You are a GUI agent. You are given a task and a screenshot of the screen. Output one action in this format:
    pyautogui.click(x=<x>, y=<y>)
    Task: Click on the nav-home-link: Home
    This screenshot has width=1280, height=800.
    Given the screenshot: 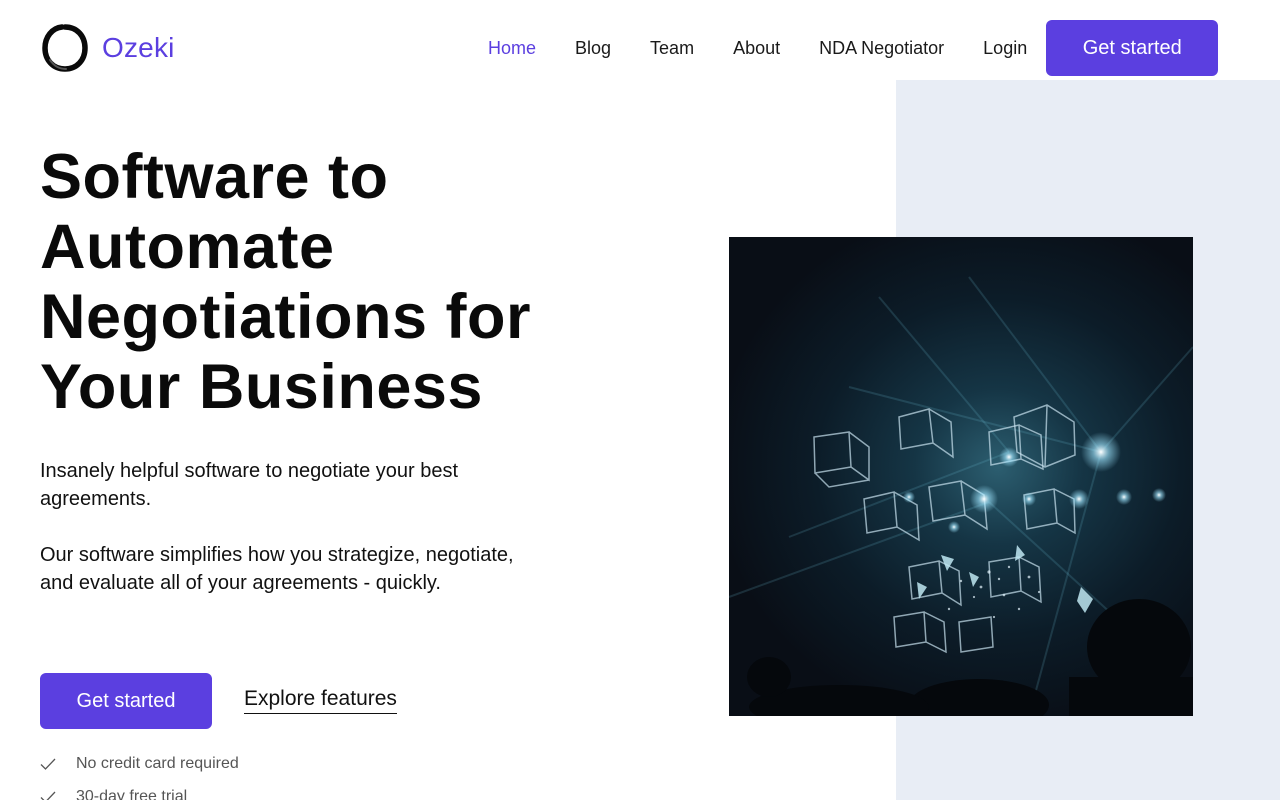 What is the action you would take?
    pyautogui.click(x=512, y=48)
    